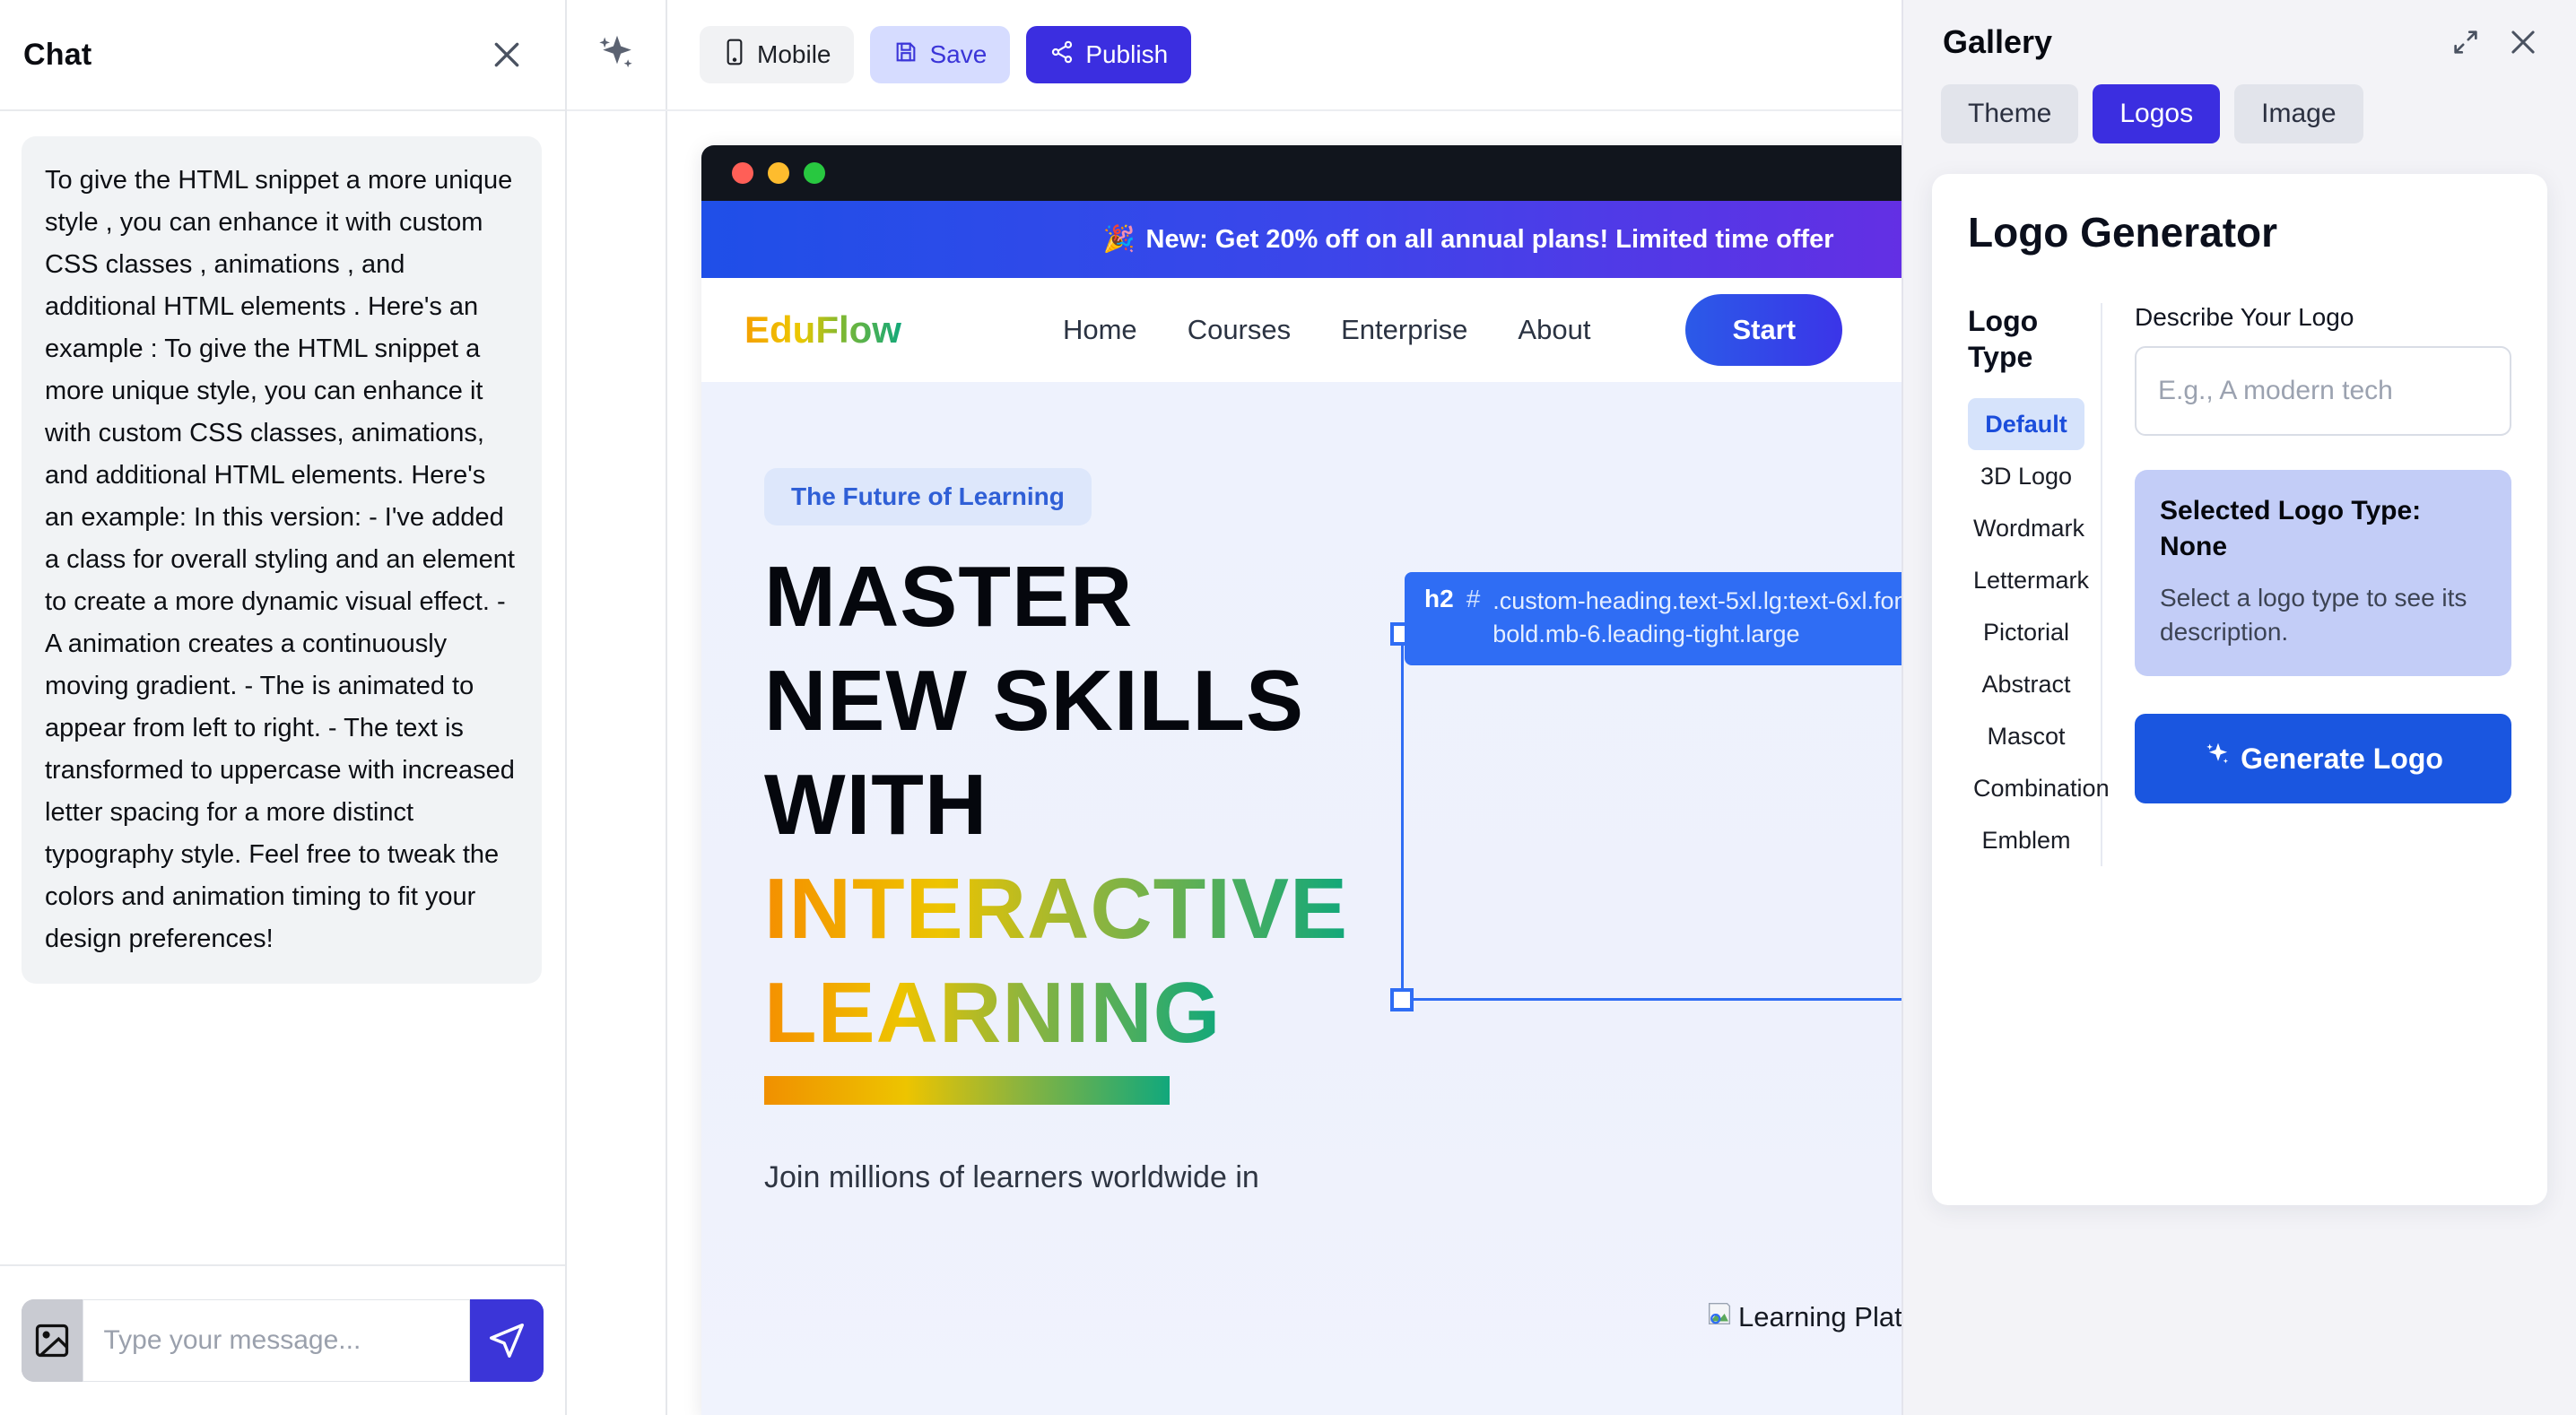  I want to click on image-icon, so click(52, 1340).